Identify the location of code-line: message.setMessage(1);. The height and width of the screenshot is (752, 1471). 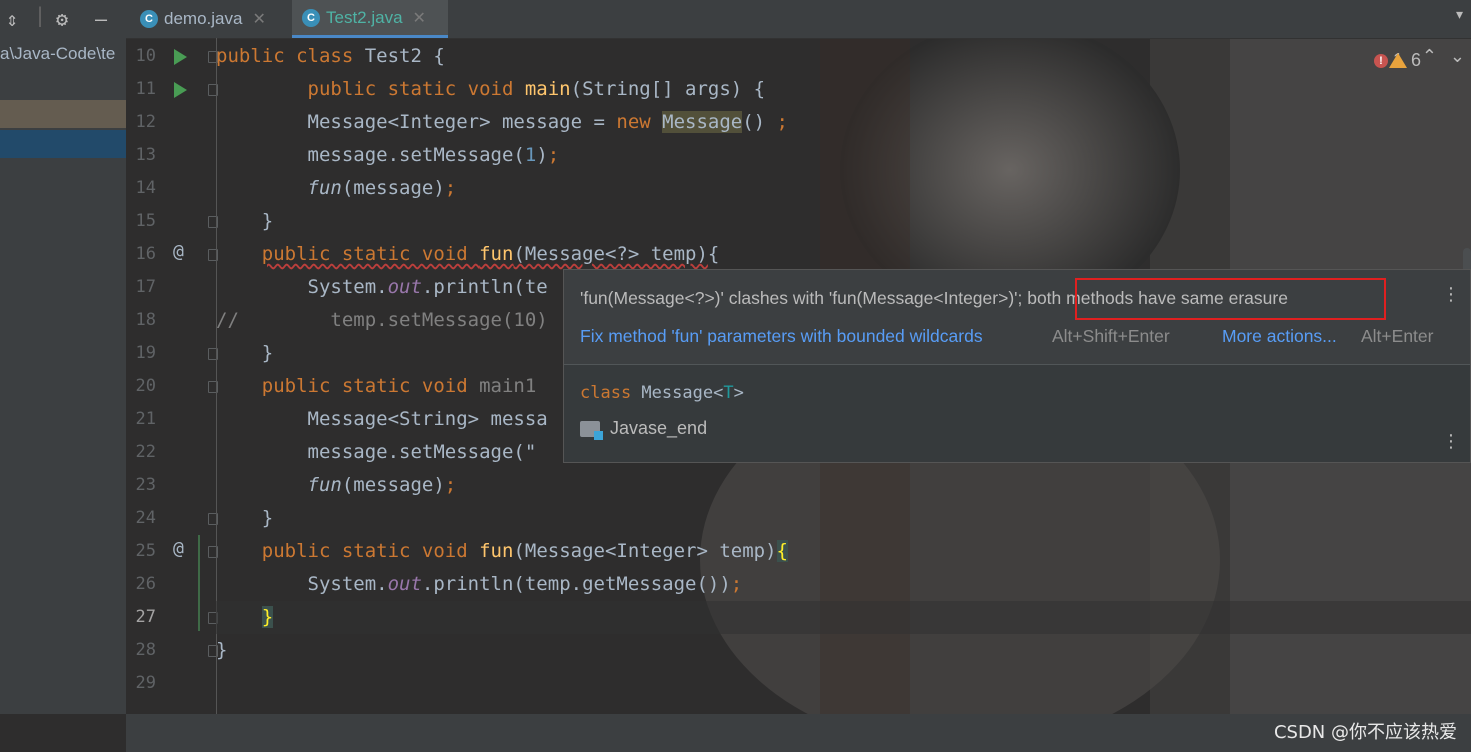
(843, 155).